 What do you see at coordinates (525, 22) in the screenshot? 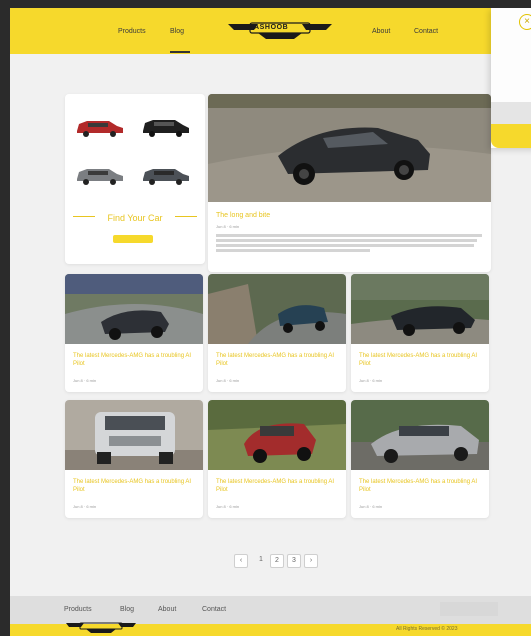
I see `close-icon: ×` at bounding box center [525, 22].